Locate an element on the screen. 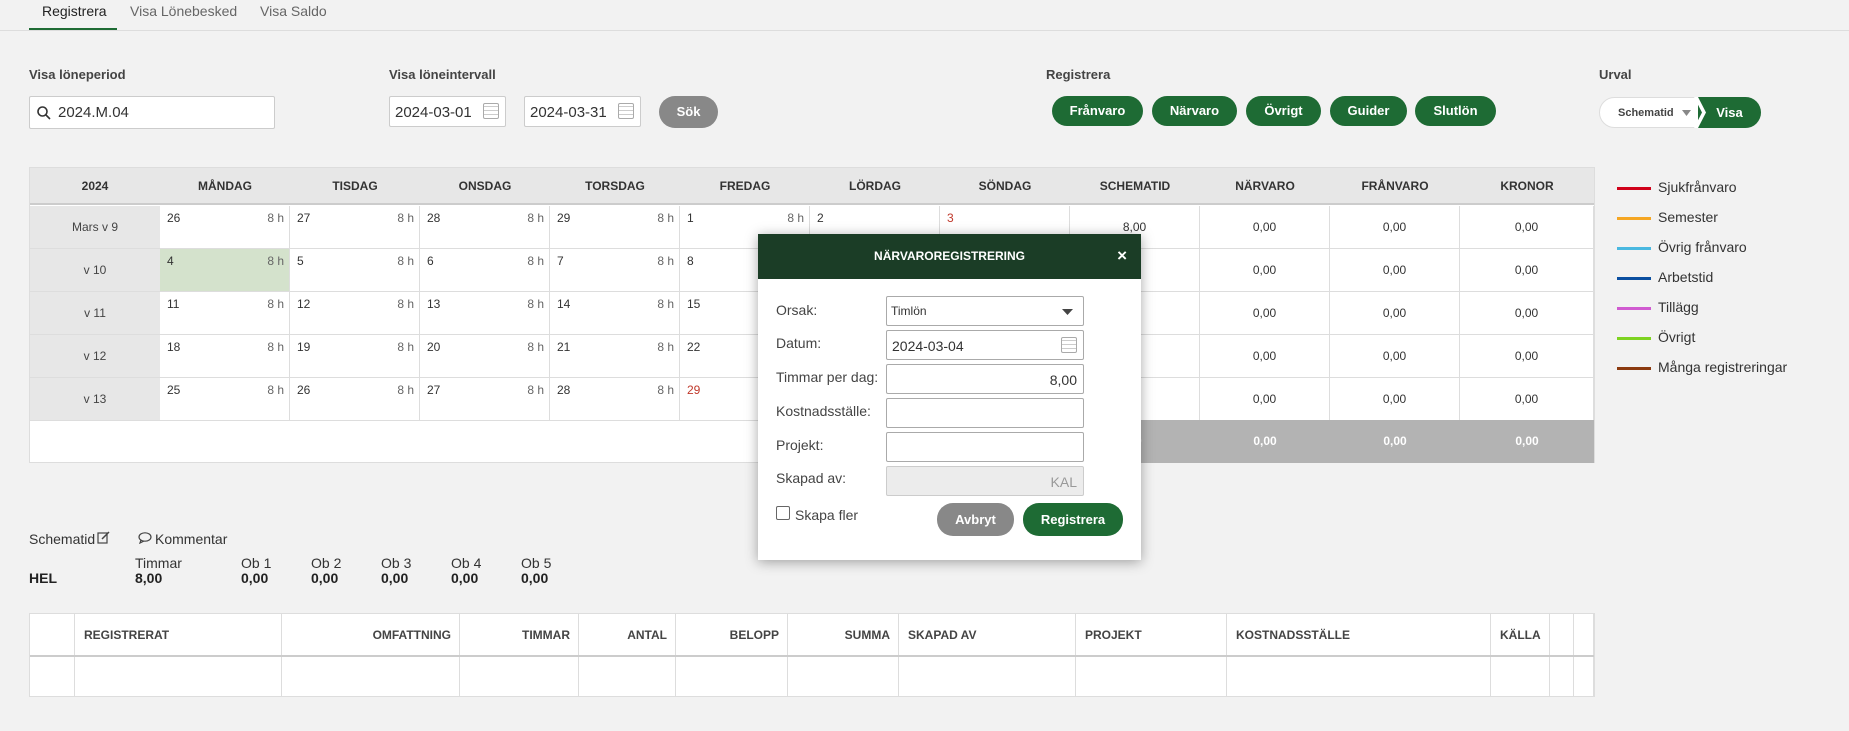 This screenshot has height=731, width=1849. close-icon: × is located at coordinates (1122, 256).